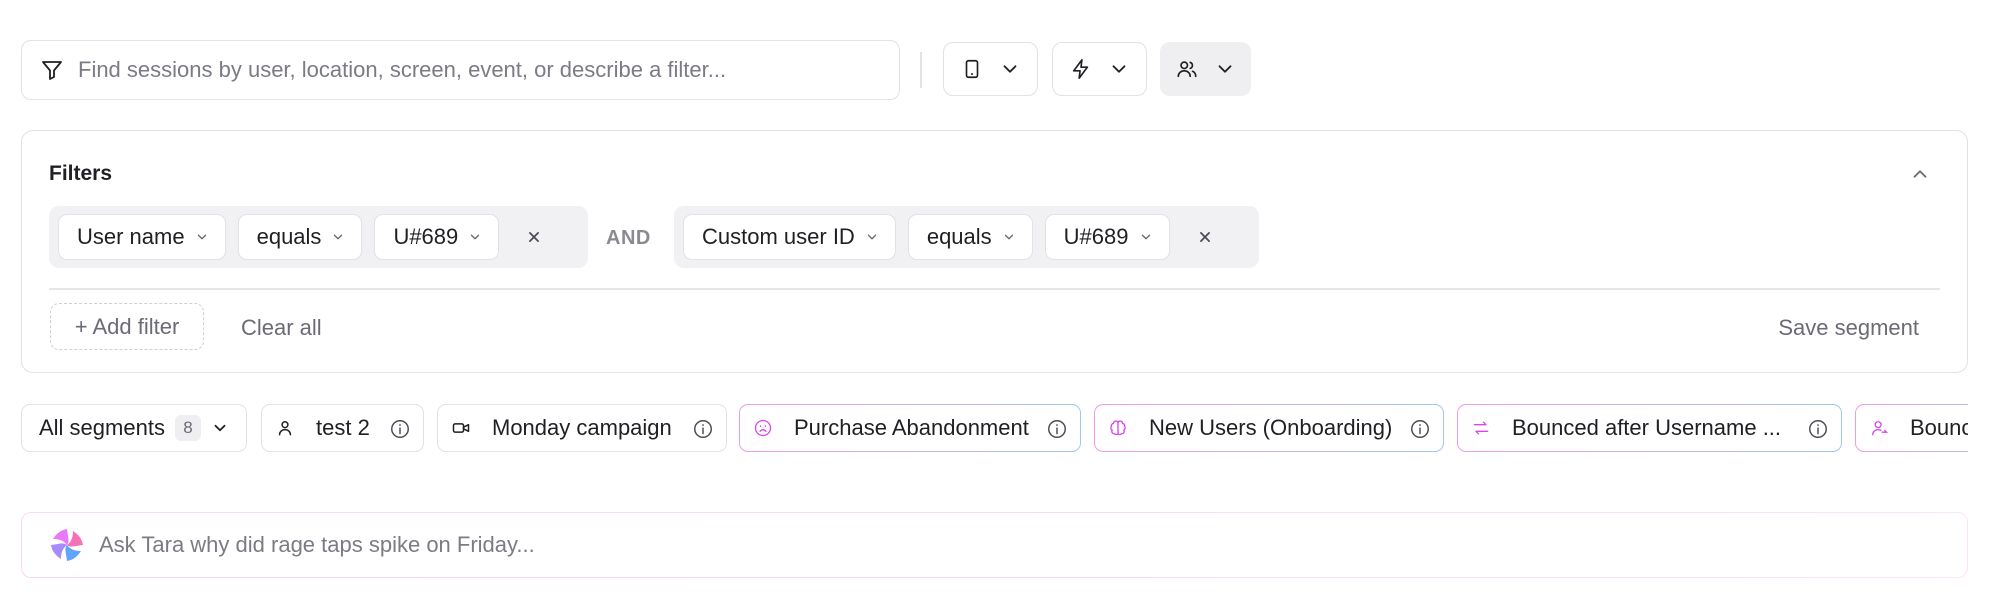 This screenshot has width=1999, height=614. What do you see at coordinates (921, 70) in the screenshot?
I see `toolbar-divider` at bounding box center [921, 70].